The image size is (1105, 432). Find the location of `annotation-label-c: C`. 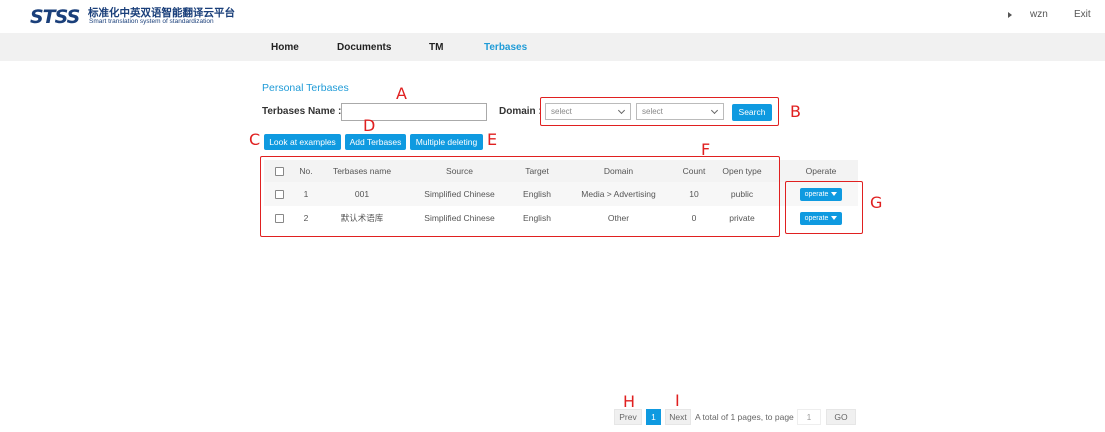

annotation-label-c: C is located at coordinates (255, 139).